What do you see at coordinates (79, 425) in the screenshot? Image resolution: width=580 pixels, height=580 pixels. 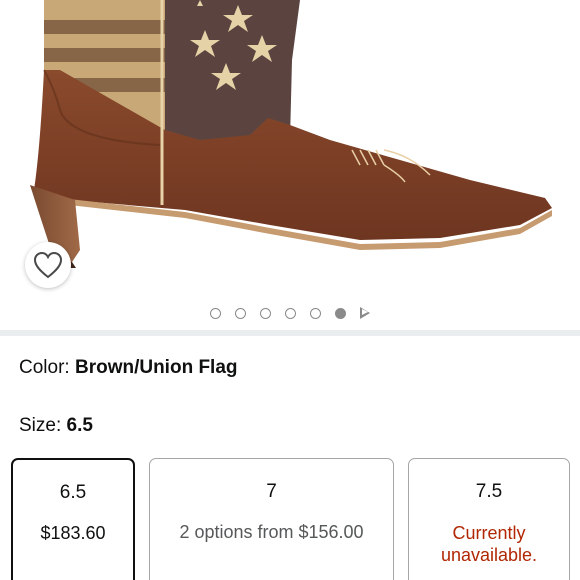 I see `size-value: 6.5` at bounding box center [79, 425].